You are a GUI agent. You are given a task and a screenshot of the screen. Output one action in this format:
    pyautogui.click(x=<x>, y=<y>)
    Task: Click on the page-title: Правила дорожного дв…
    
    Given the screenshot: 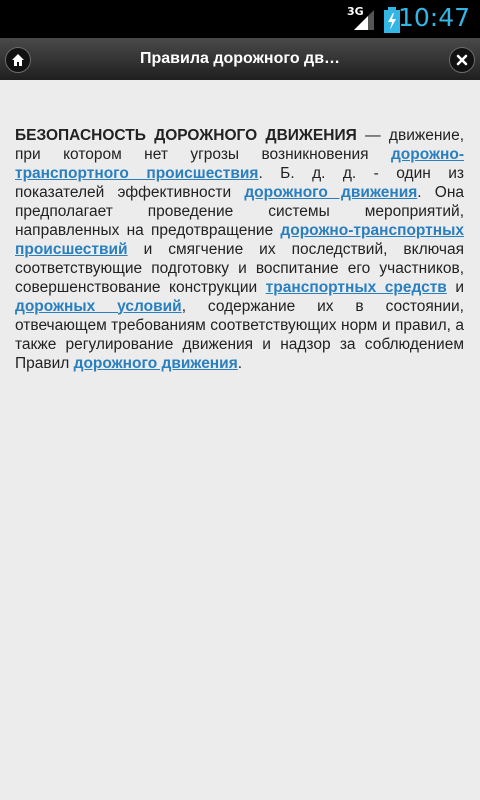 What is the action you would take?
    pyautogui.click(x=240, y=58)
    